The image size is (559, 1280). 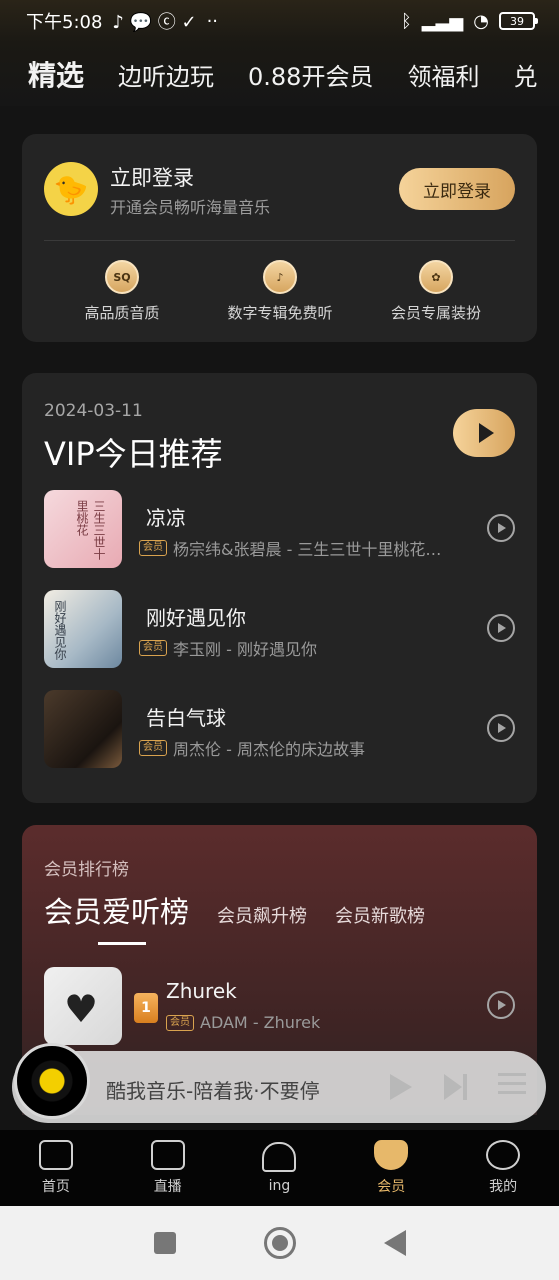 I want to click on song-title: 凉凉, so click(x=166, y=518).